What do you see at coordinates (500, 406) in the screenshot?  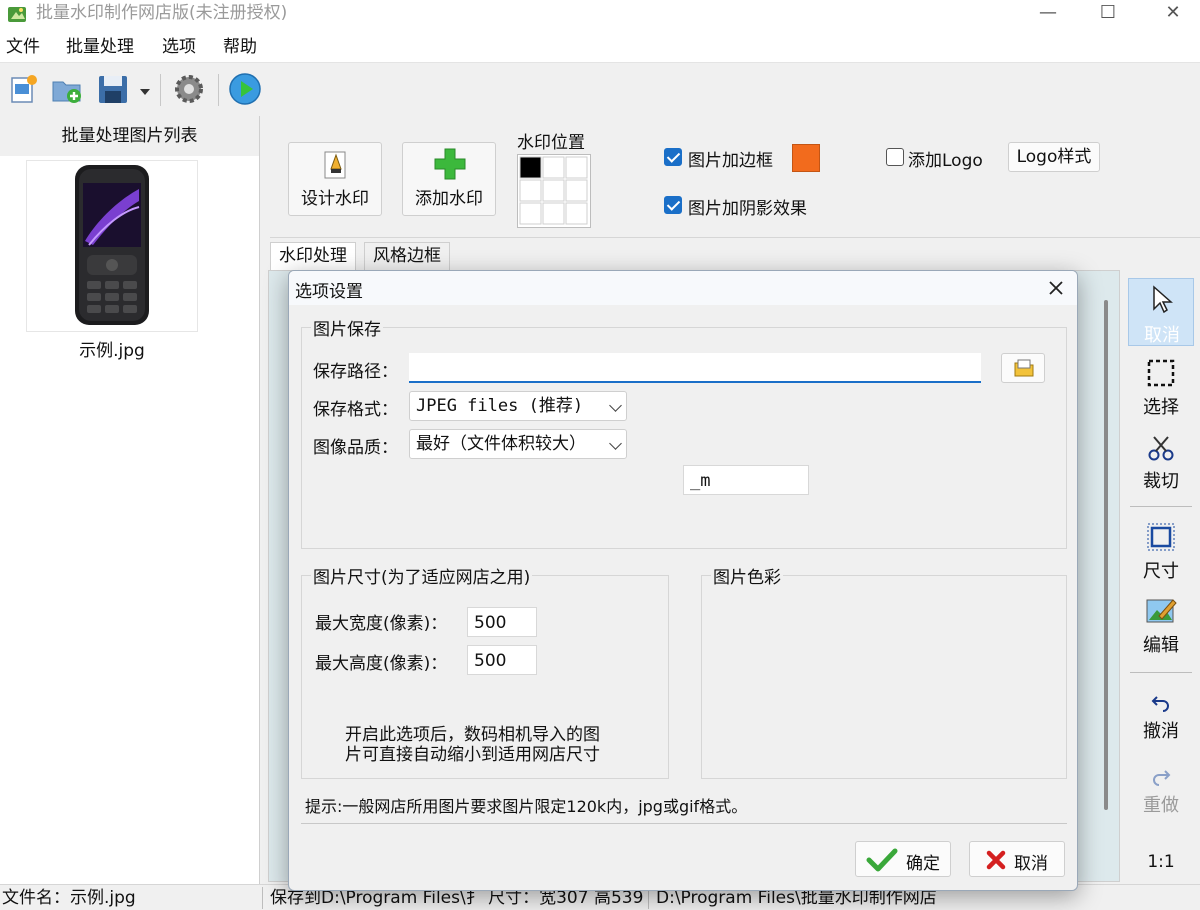 I see `save-format-value: JPEG files (推荐)` at bounding box center [500, 406].